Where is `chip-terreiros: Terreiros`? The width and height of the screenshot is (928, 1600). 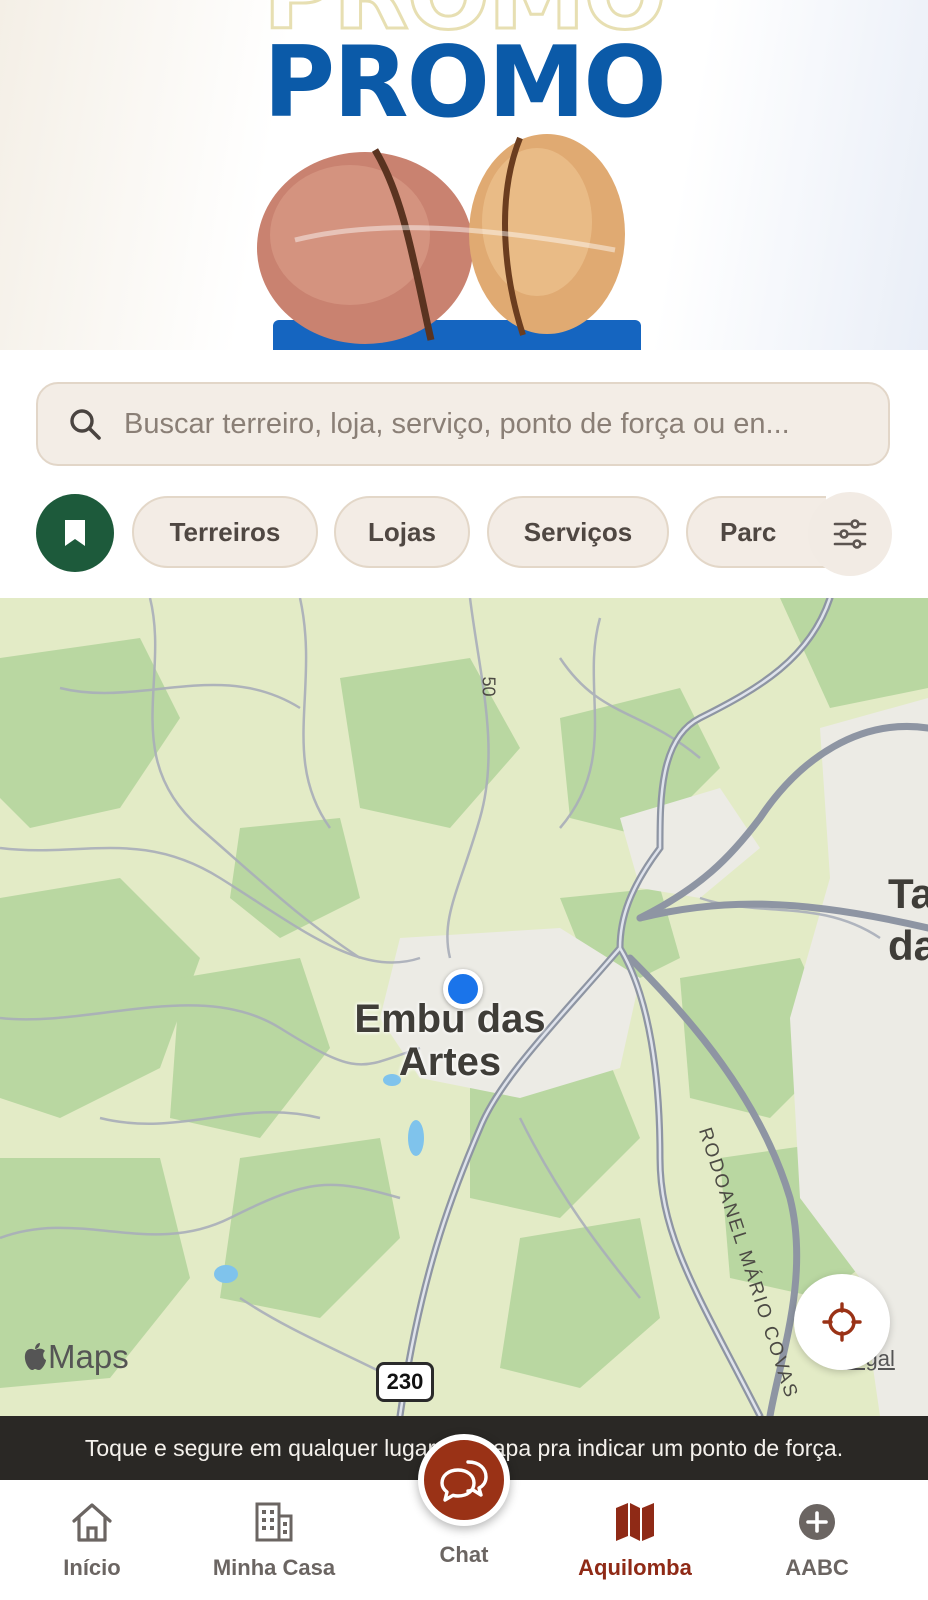 chip-terreiros: Terreiros is located at coordinates (225, 532).